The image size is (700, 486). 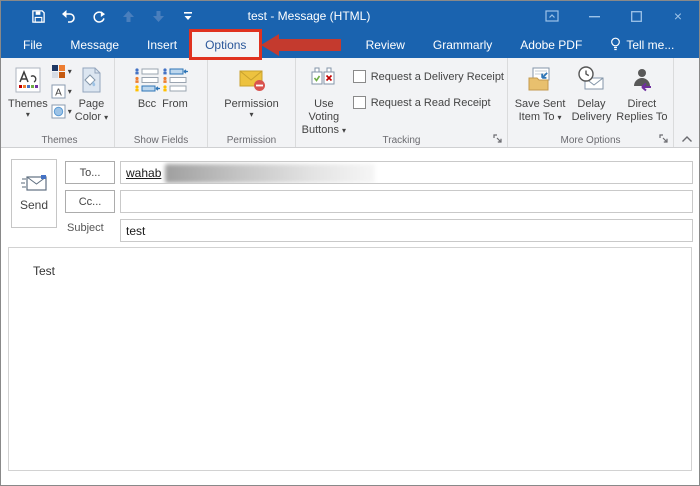 I want to click on page-color-button: Page Color ▾, so click(x=91, y=92).